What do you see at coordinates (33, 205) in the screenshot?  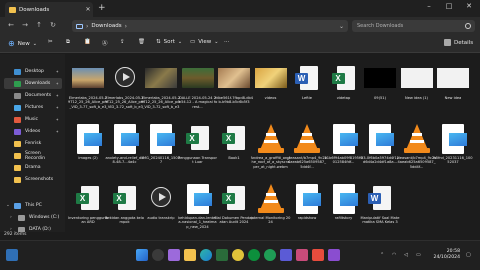 I see `sidebar-item-this-pc: ⌄ This PC` at bounding box center [33, 205].